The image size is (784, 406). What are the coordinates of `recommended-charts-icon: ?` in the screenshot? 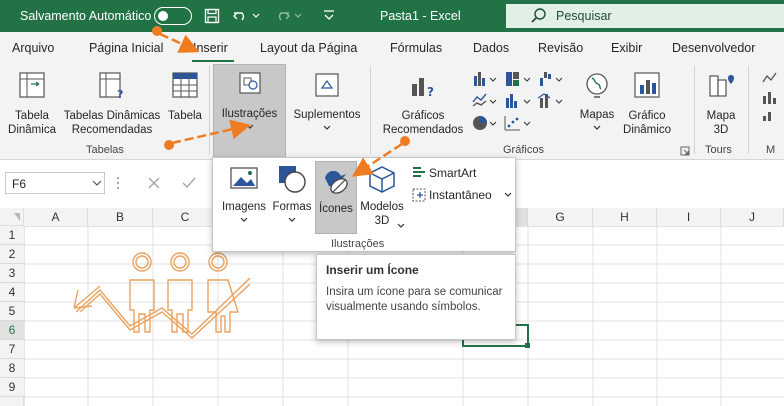 It's located at (423, 88).